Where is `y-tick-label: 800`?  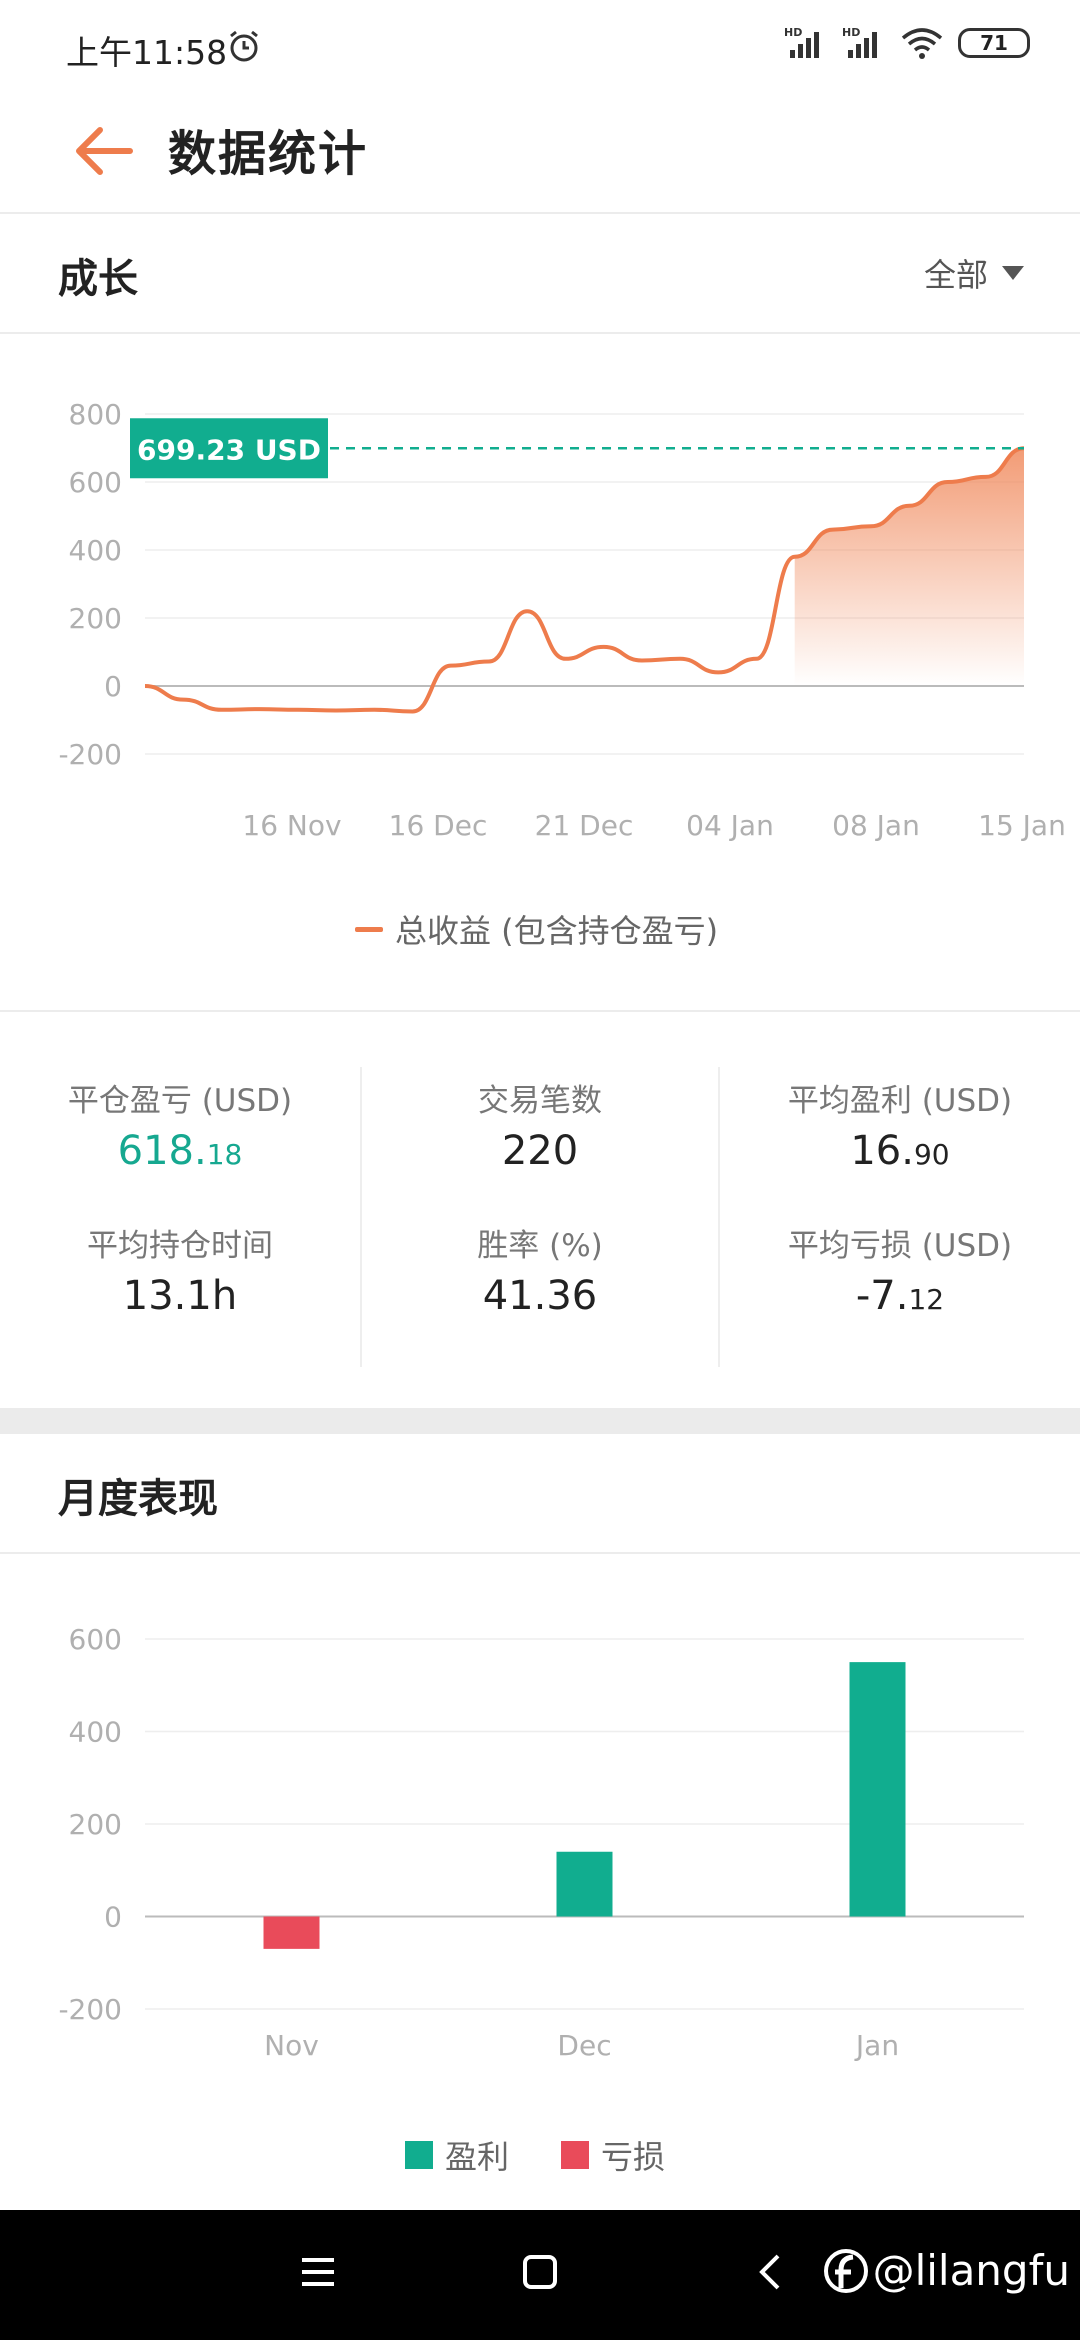
y-tick-label: 800 is located at coordinates (95, 414).